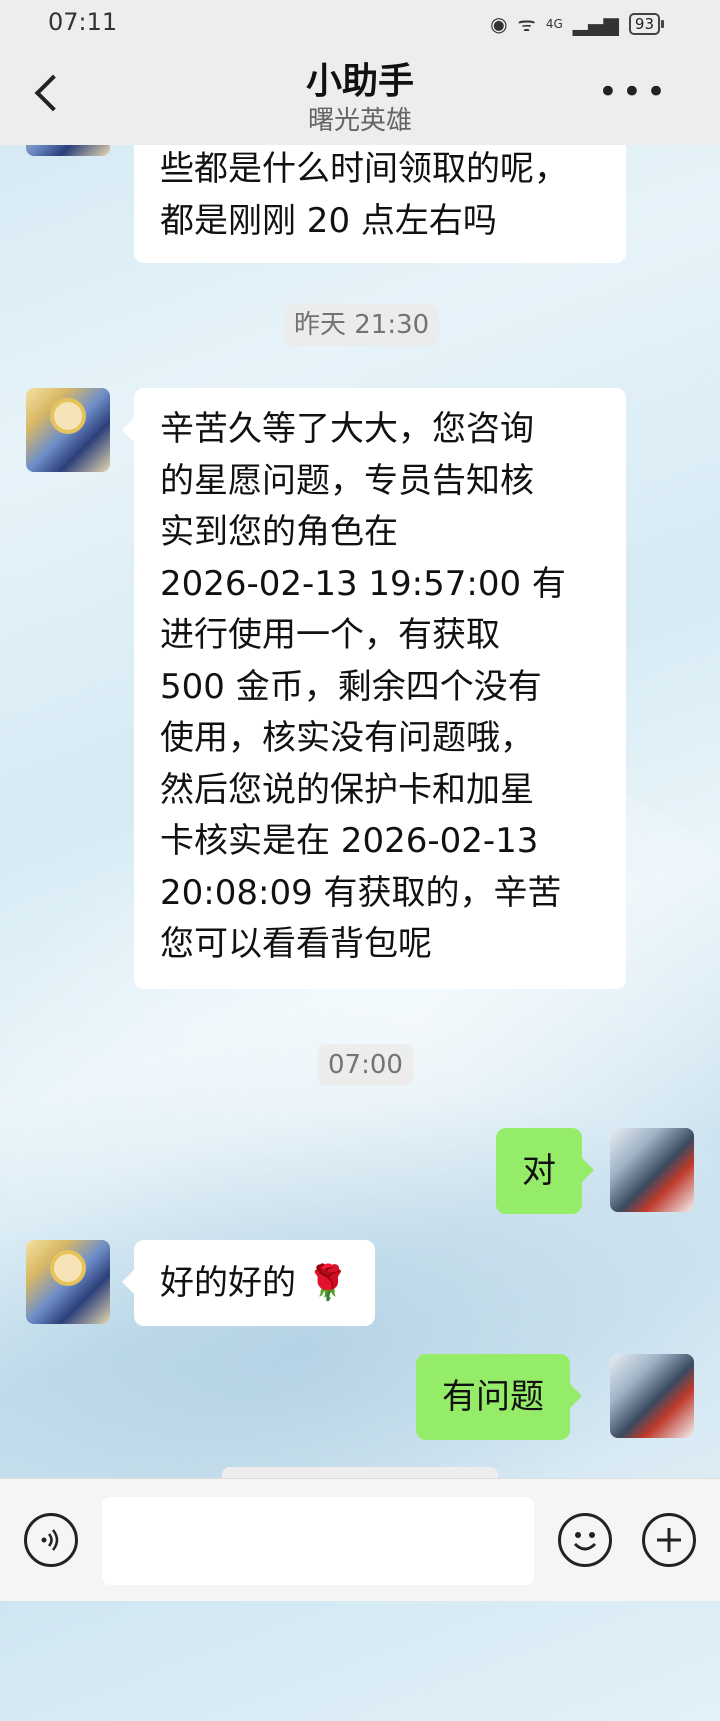 The width and height of the screenshot is (720, 1721). Describe the element at coordinates (539, 1171) in the screenshot. I see `message-text: 对` at that location.